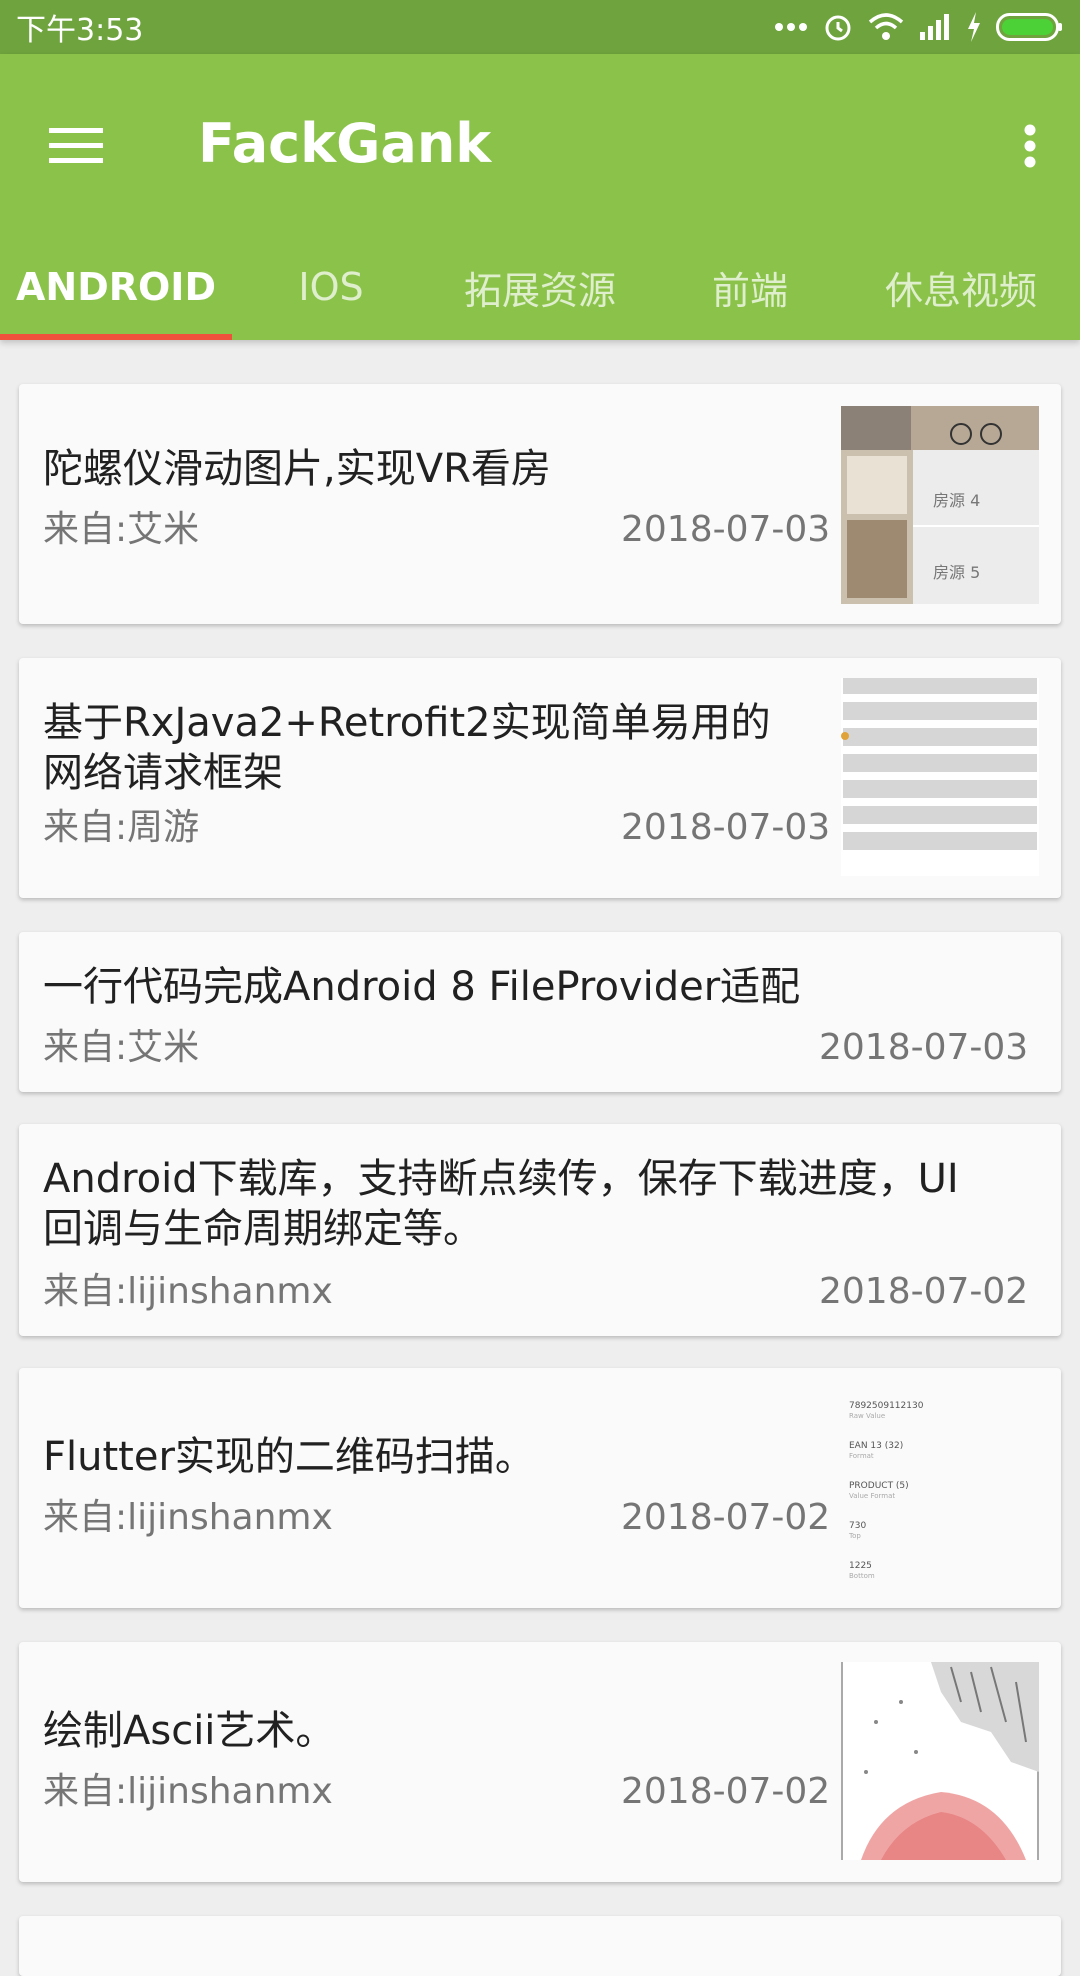 This screenshot has width=1080, height=1976. What do you see at coordinates (1029, 27) in the screenshot?
I see `battery-icon` at bounding box center [1029, 27].